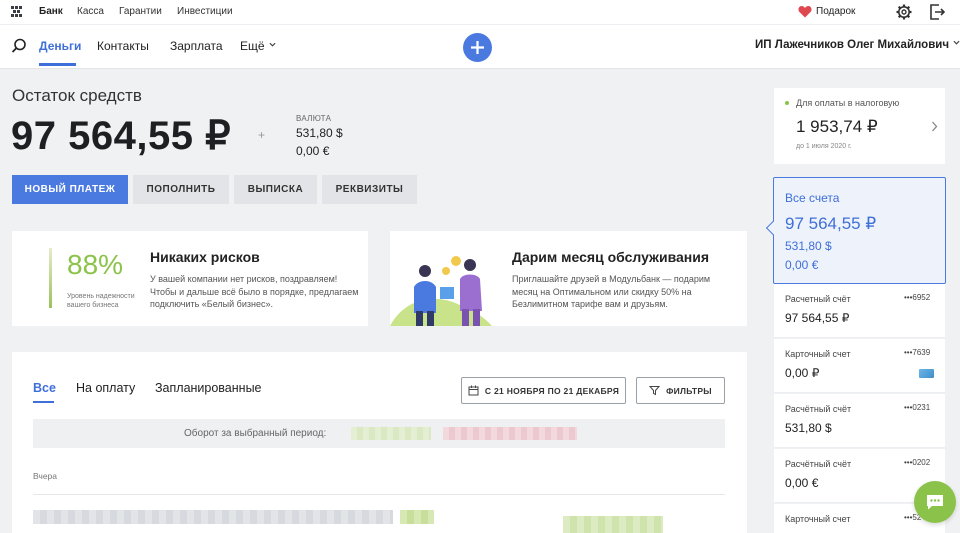  Describe the element at coordinates (787, 103) in the screenshot. I see `tax-status-dot` at that location.